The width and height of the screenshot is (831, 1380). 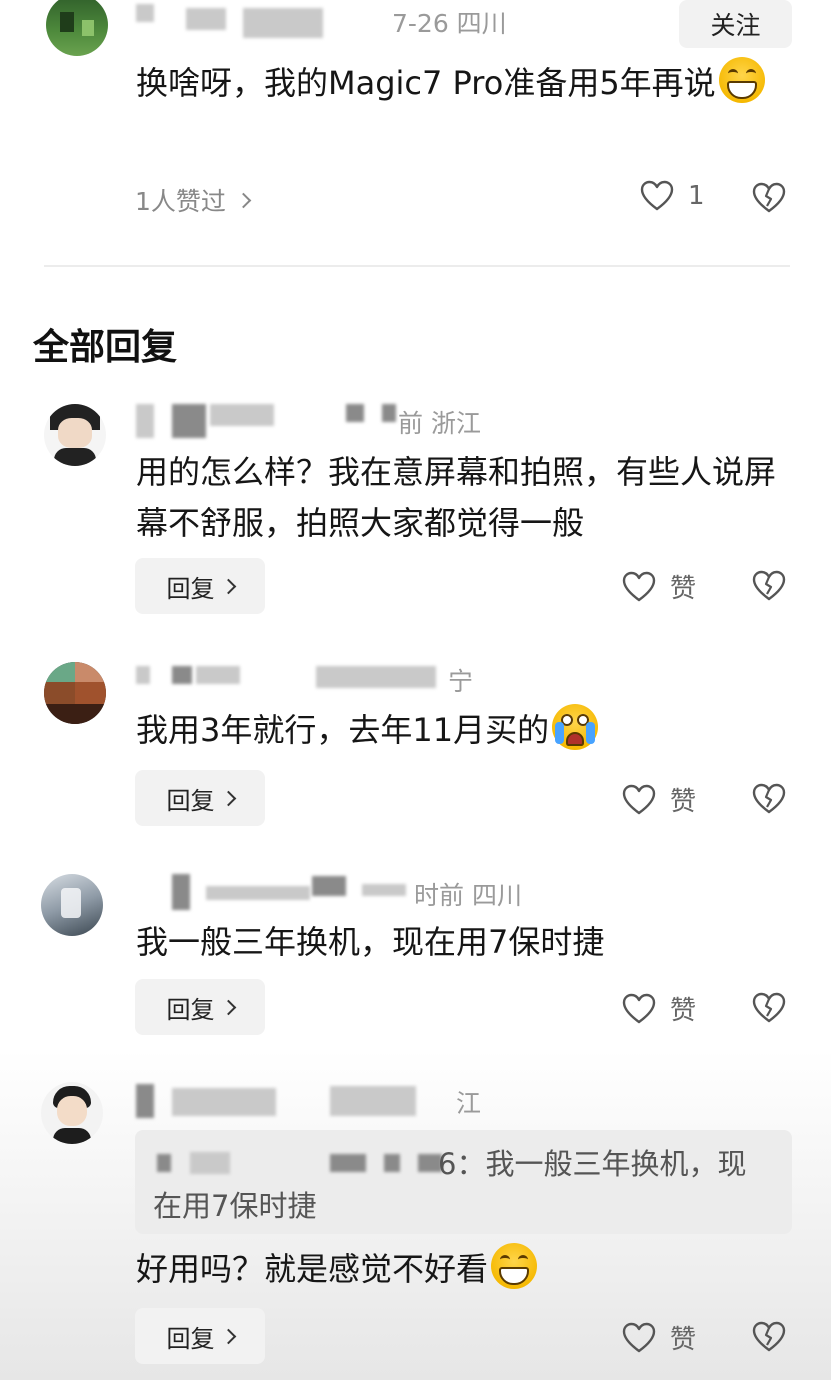 What do you see at coordinates (469, 1103) in the screenshot?
I see `reply-meta: 江` at bounding box center [469, 1103].